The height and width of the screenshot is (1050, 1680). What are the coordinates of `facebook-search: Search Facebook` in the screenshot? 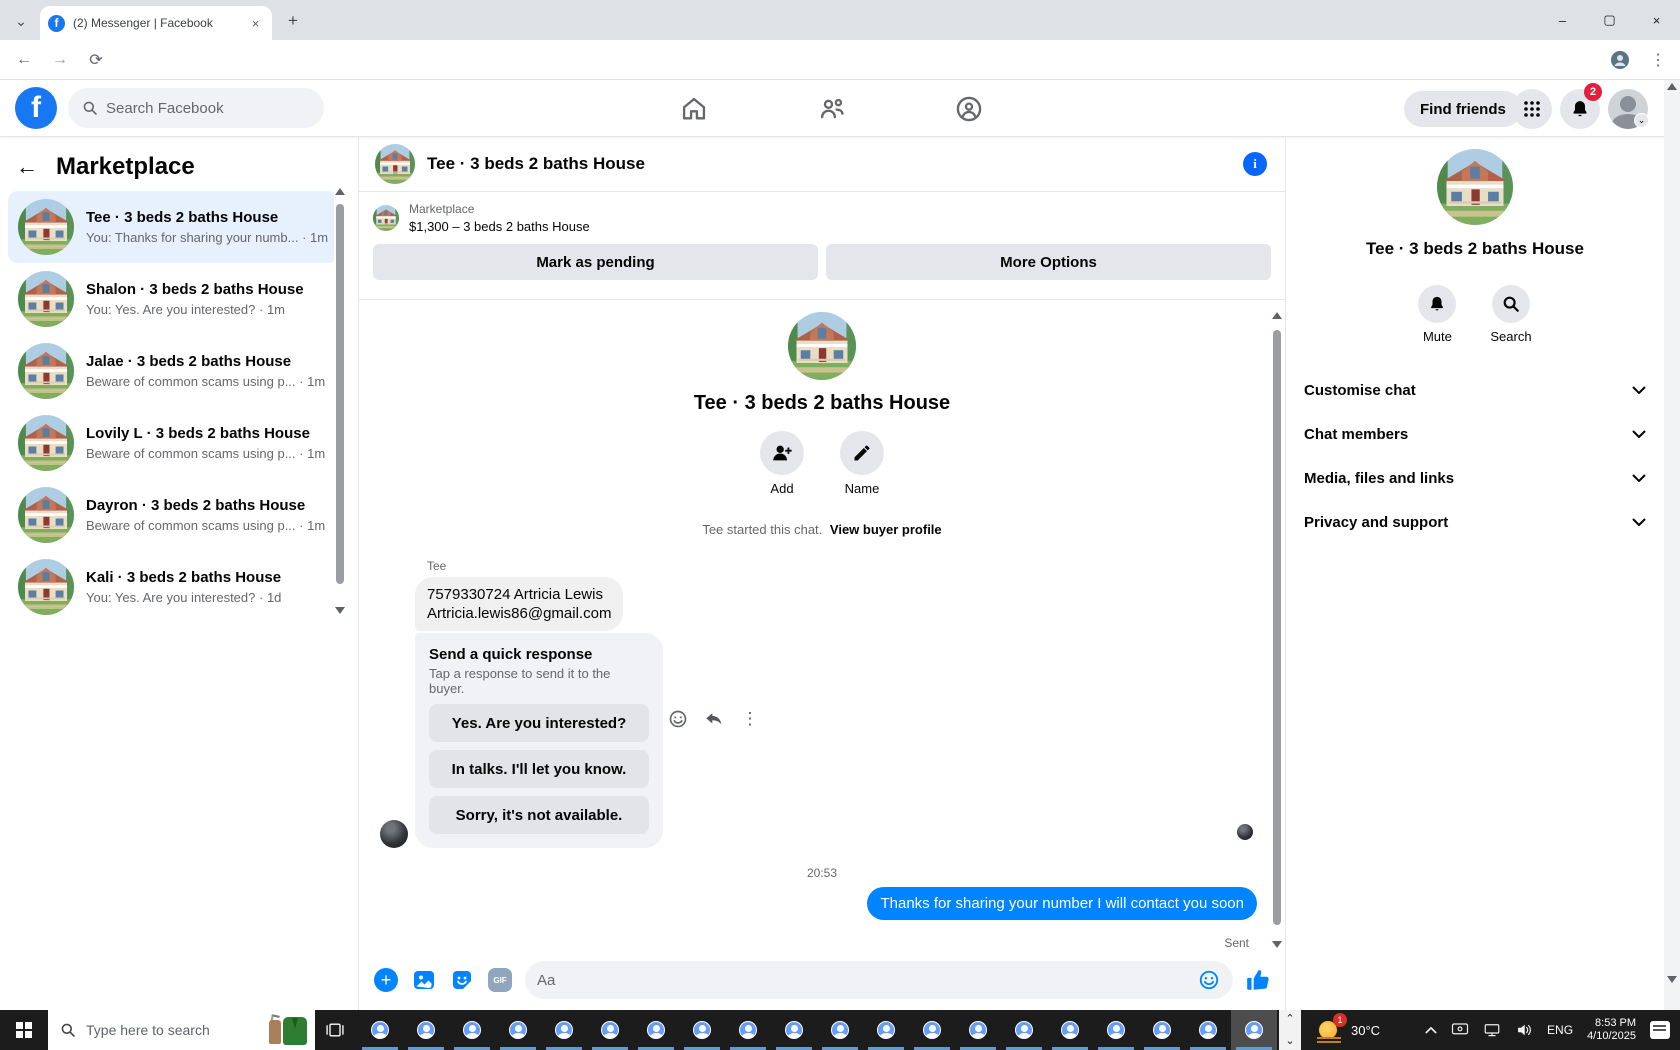 It's located at (196, 108).